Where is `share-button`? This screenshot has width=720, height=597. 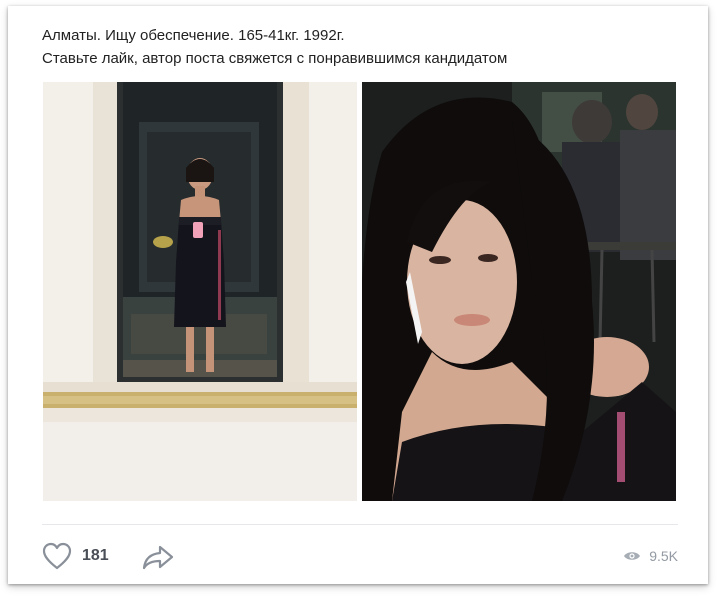
share-button is located at coordinates (158, 559).